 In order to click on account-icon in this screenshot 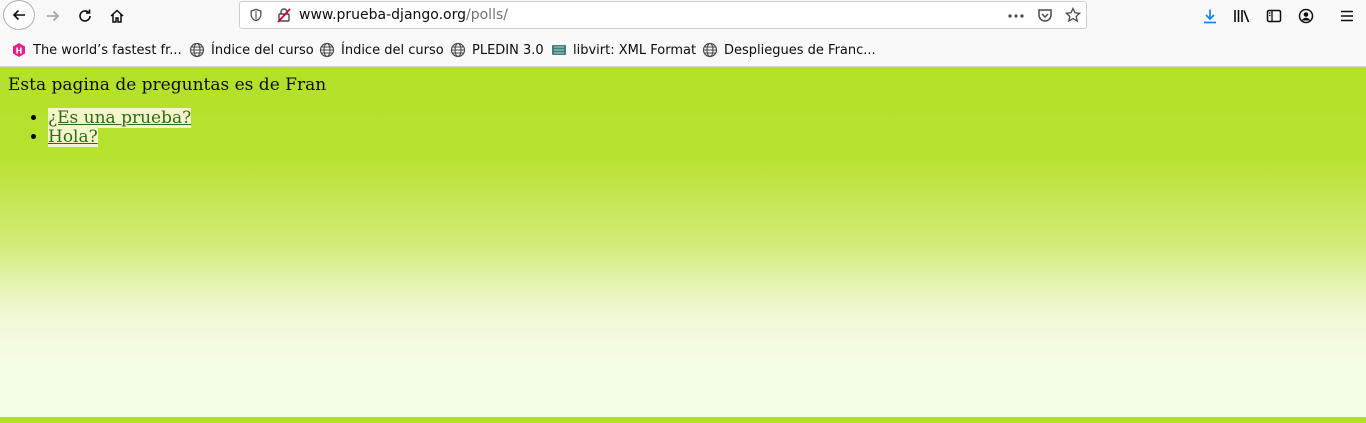, I will do `click(1306, 16)`.